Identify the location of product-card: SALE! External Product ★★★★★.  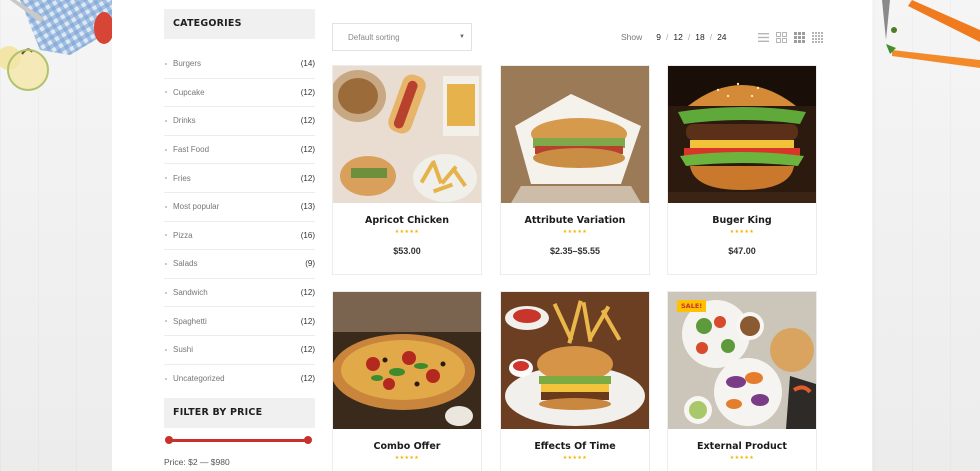
(742, 381).